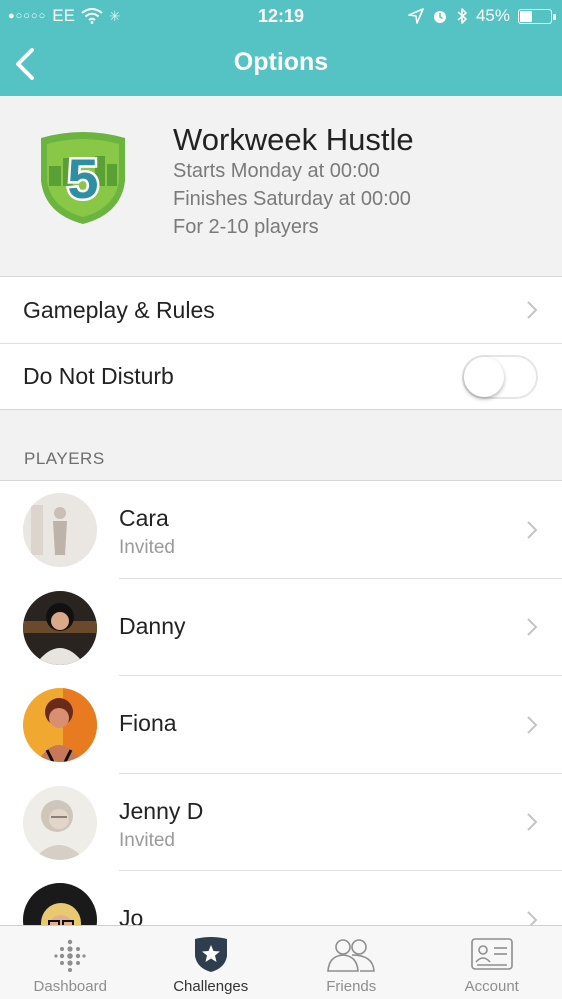  I want to click on player-name: Fiona, so click(148, 723).